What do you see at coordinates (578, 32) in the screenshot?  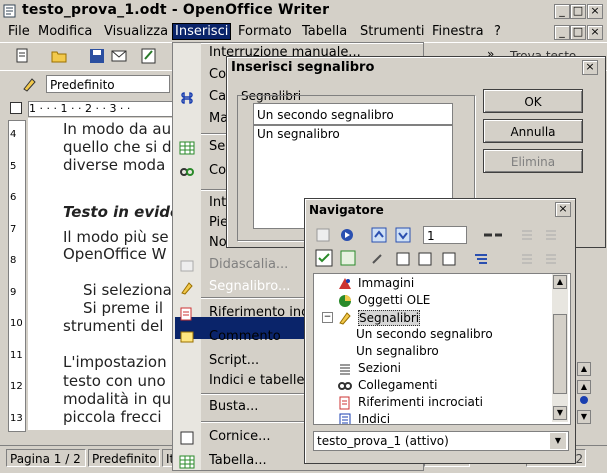 I see `doc-restore-button: □` at bounding box center [578, 32].